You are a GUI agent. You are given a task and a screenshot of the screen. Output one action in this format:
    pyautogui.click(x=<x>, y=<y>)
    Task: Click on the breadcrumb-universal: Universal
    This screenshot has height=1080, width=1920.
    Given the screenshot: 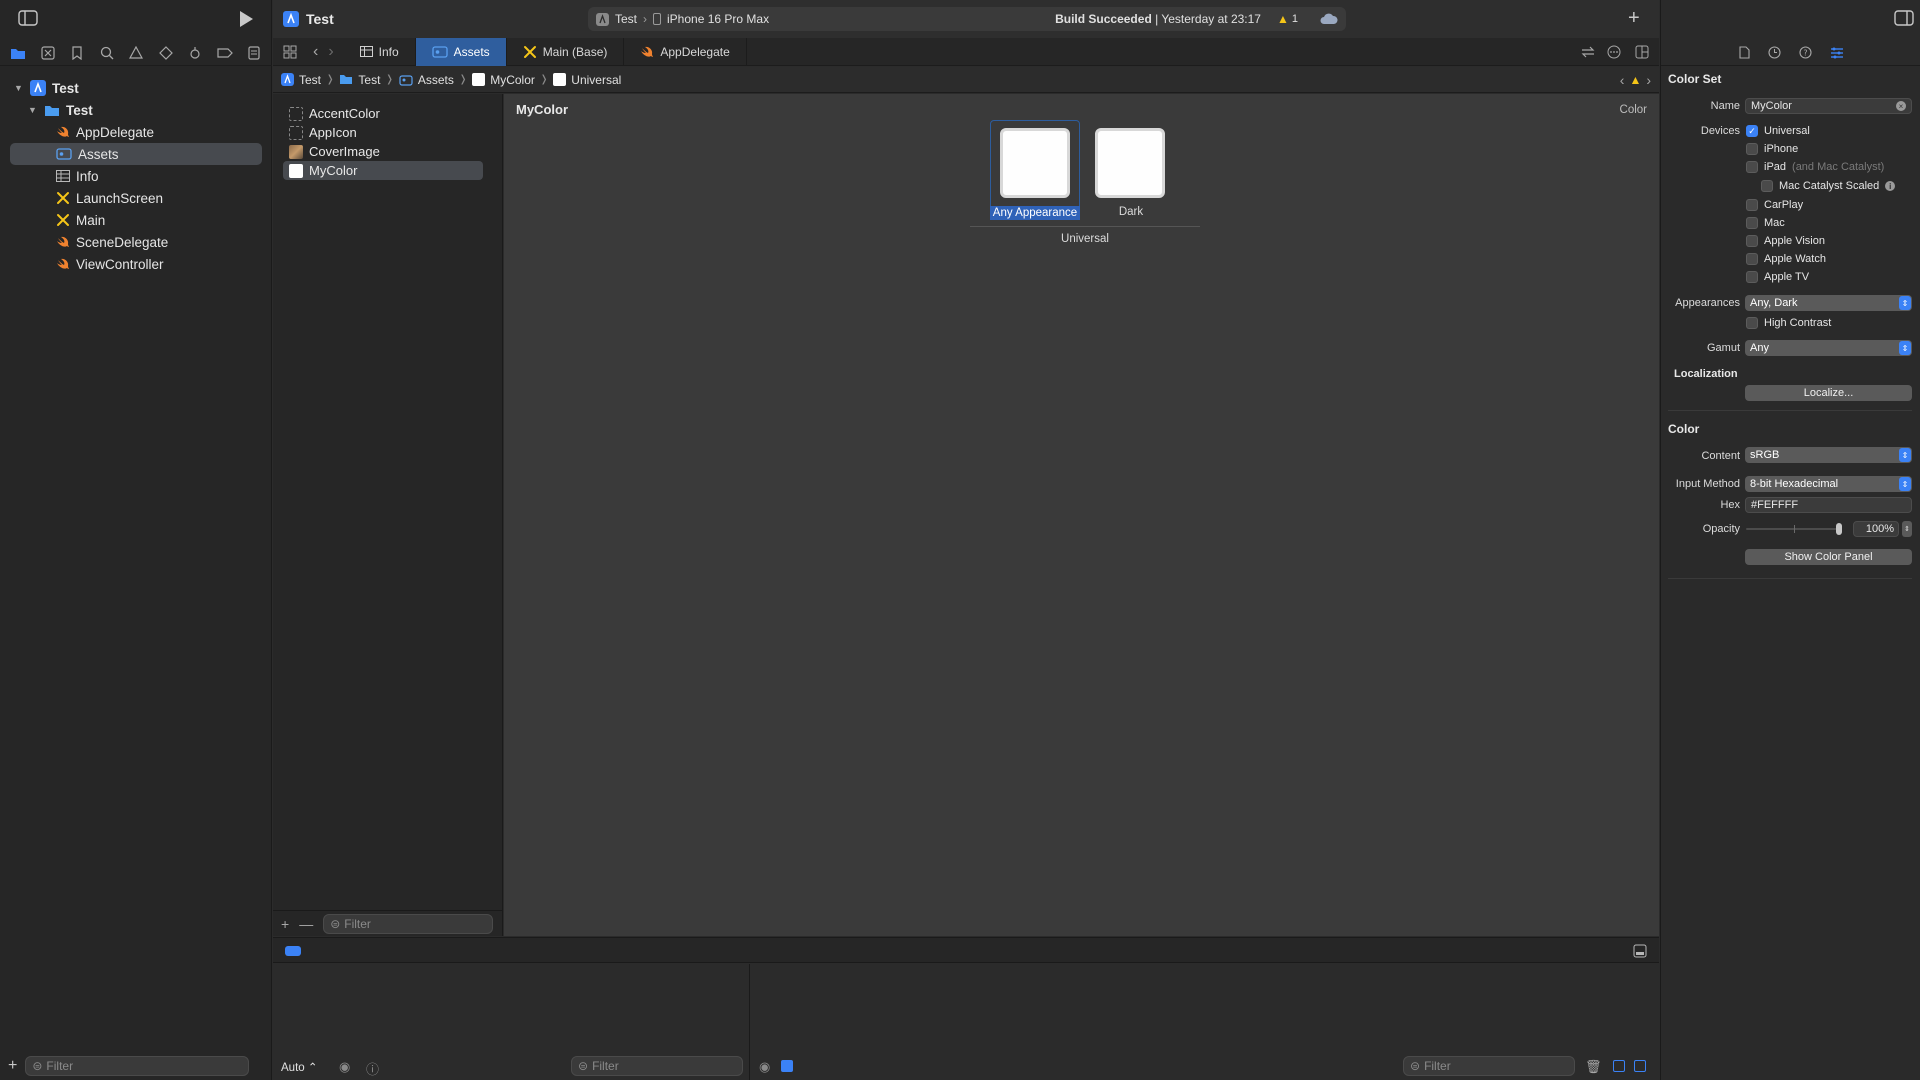 What is the action you would take?
    pyautogui.click(x=596, y=80)
    